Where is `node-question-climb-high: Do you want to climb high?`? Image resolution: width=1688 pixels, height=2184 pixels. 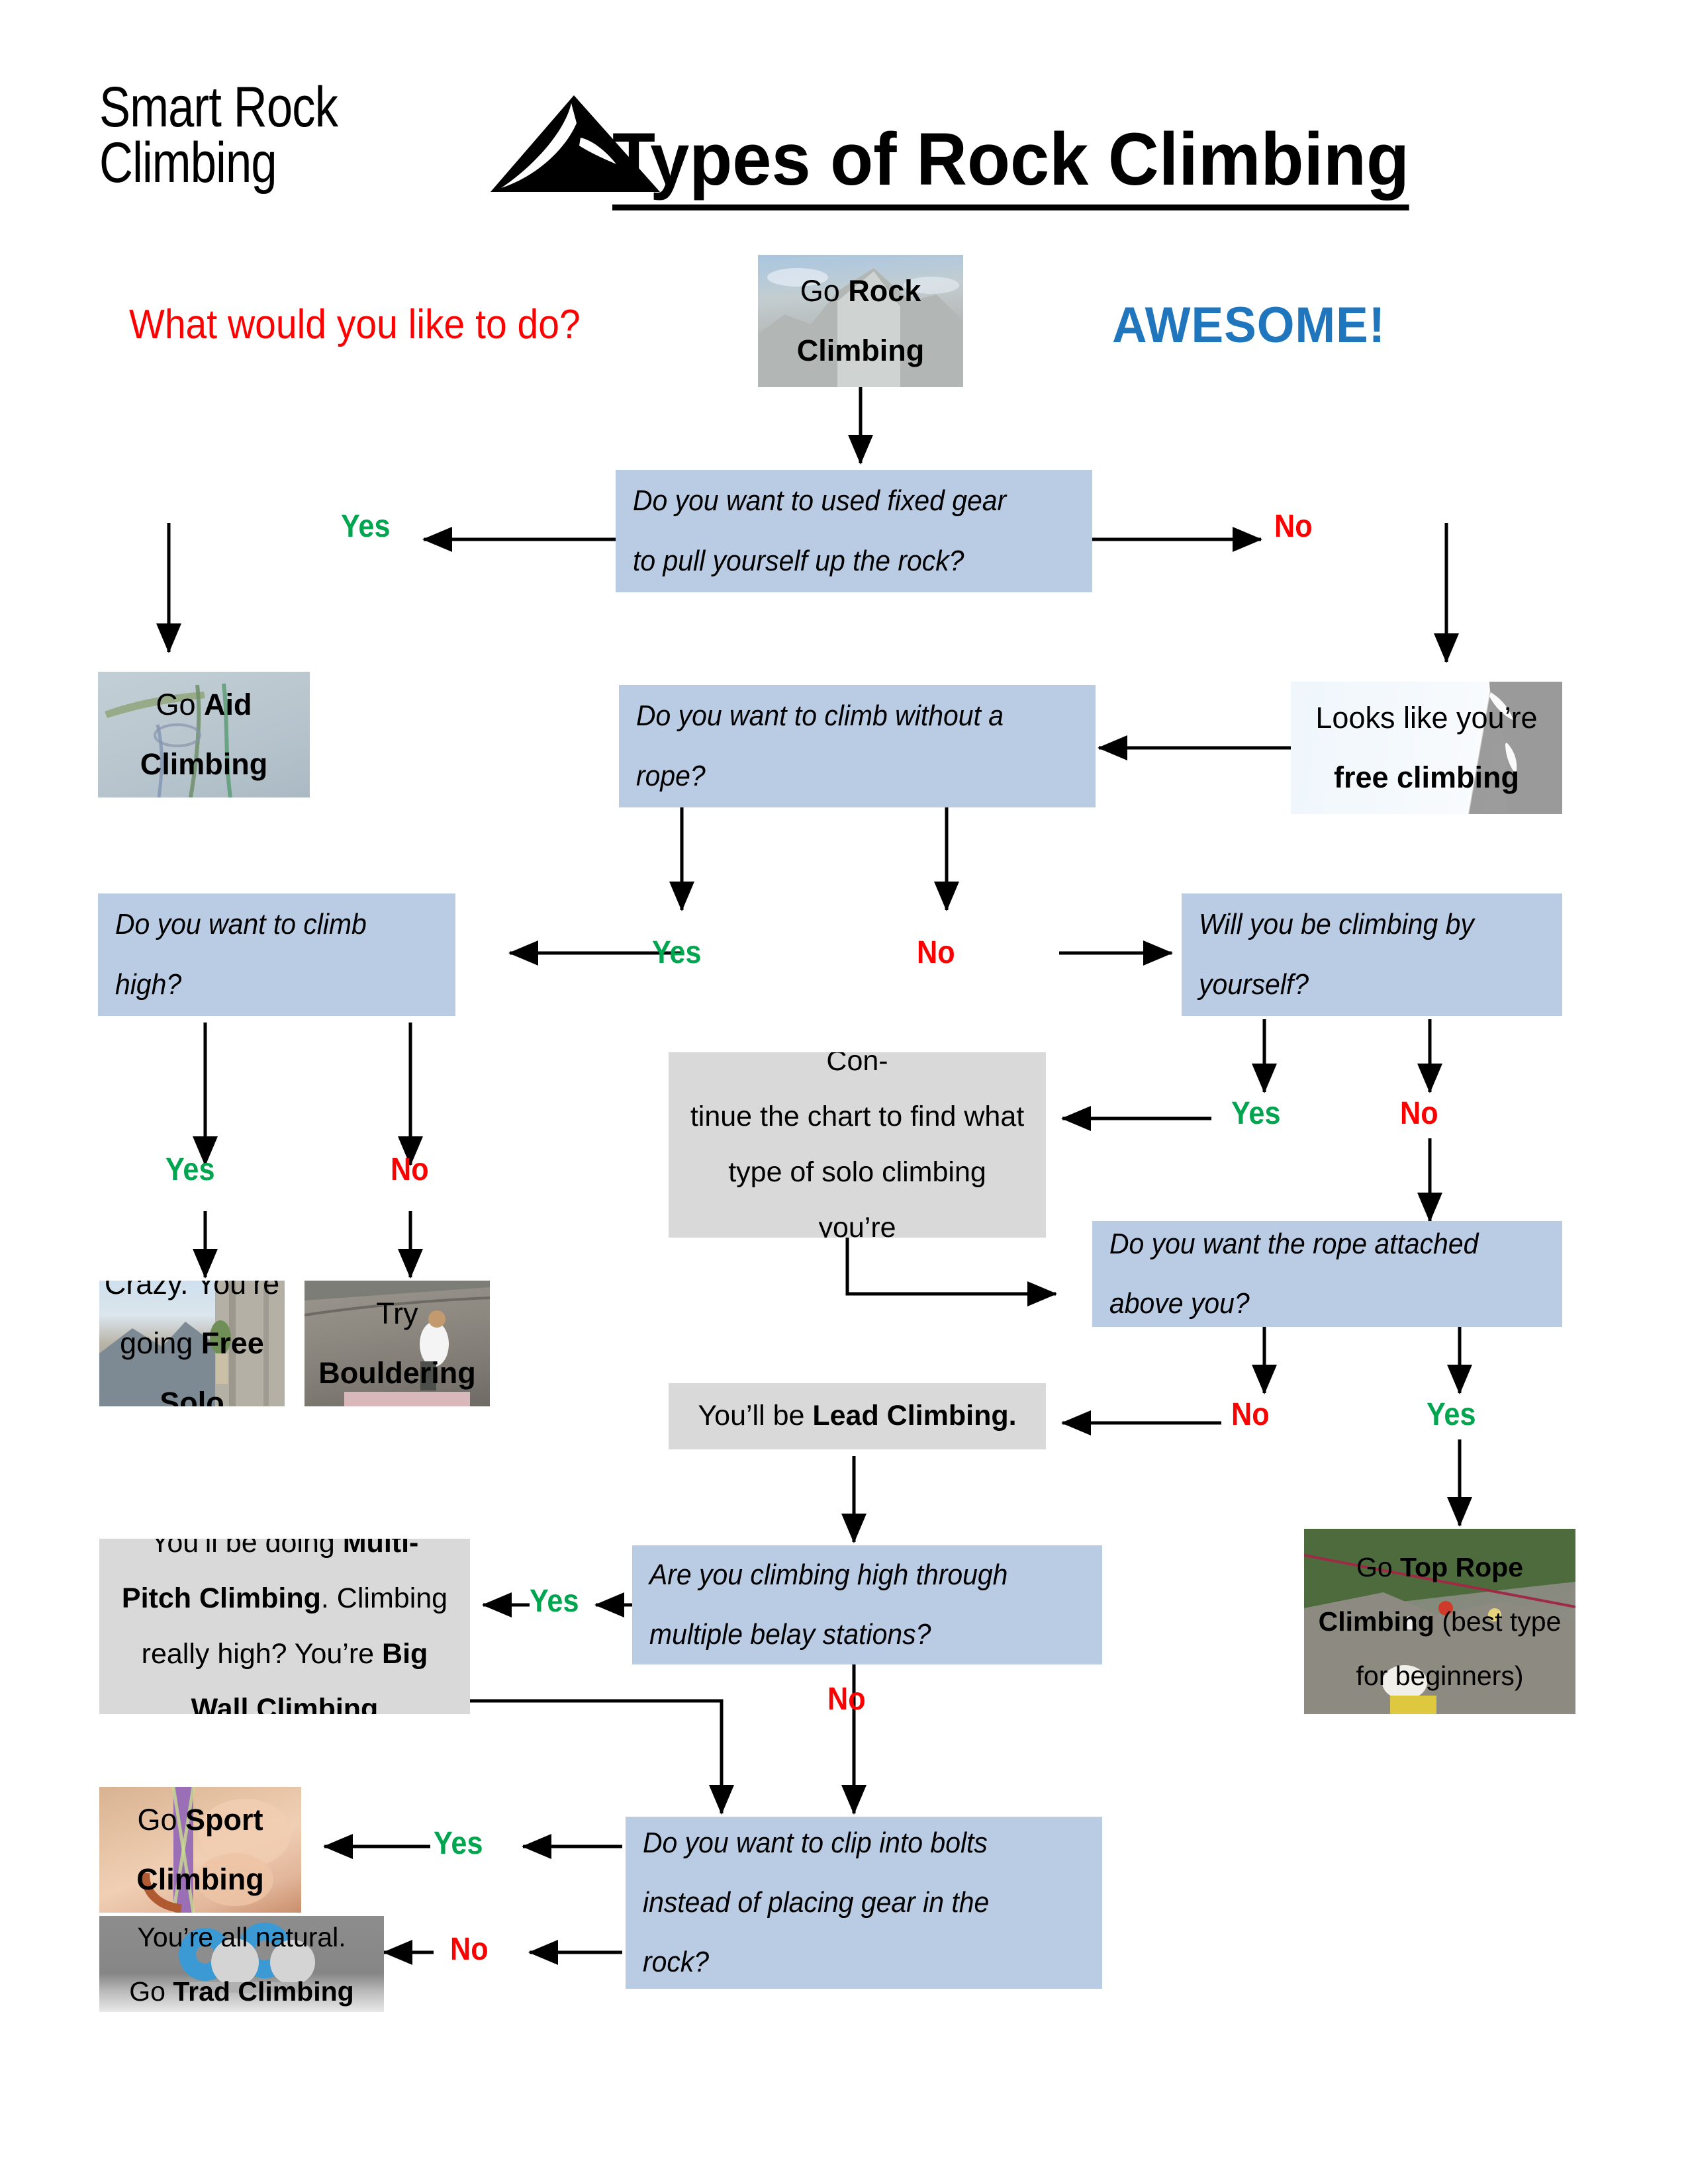
node-question-climb-high: Do you want to climb high? is located at coordinates (276, 954).